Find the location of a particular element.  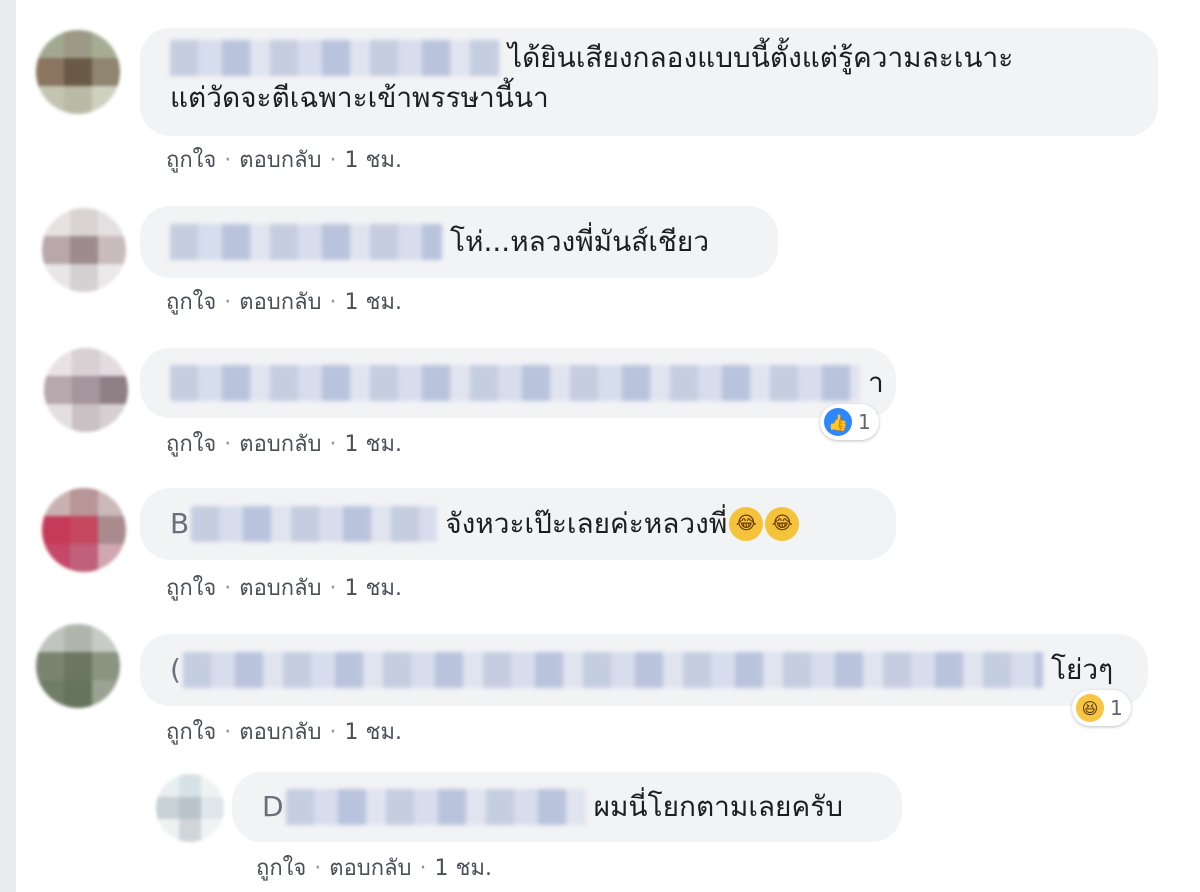

comment-bubble: า is located at coordinates (518, 383).